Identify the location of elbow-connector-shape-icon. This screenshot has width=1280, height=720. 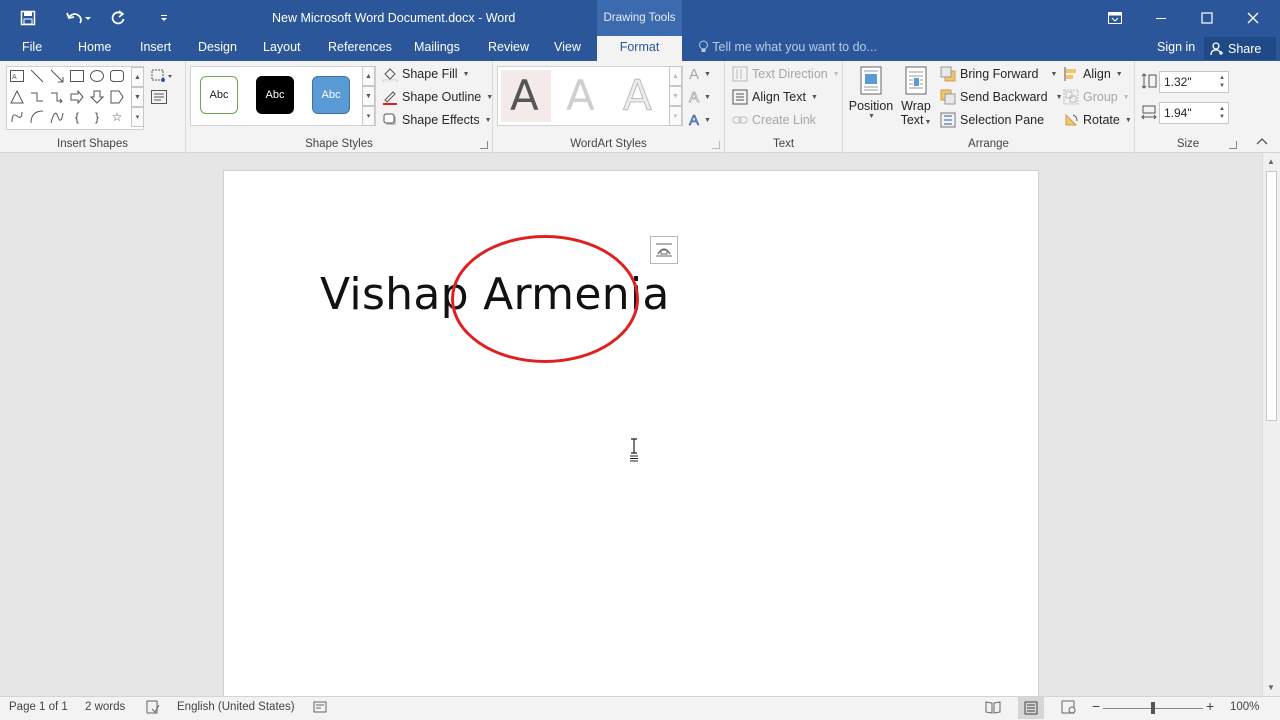
(37, 97).